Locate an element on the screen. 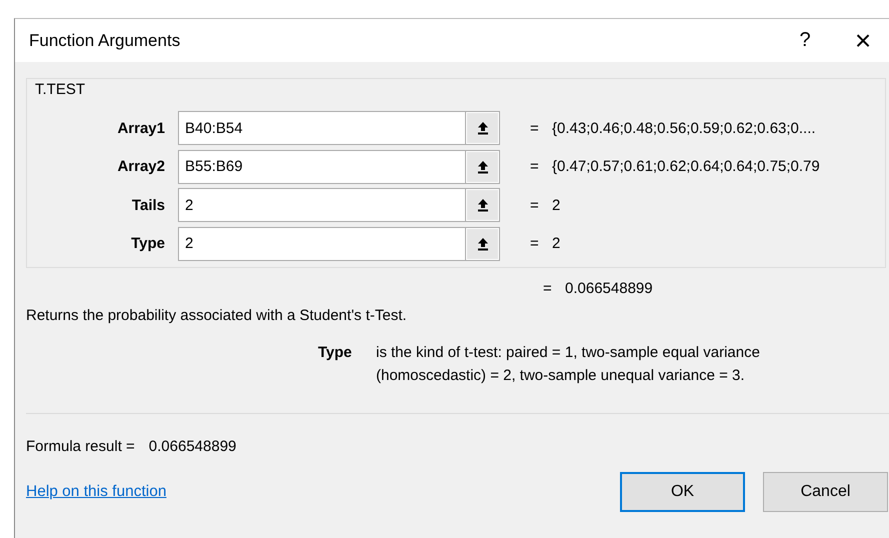  help-button: ? is located at coordinates (805, 40).